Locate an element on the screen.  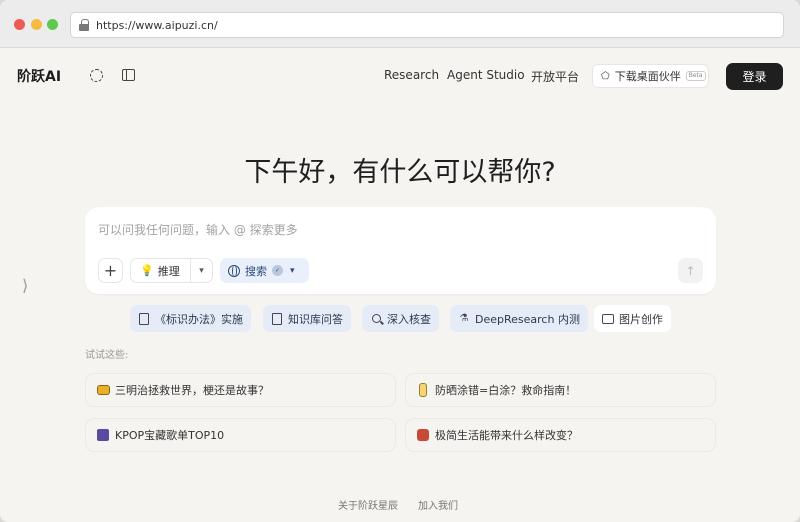
plus-icon: + is located at coordinates (110, 270).